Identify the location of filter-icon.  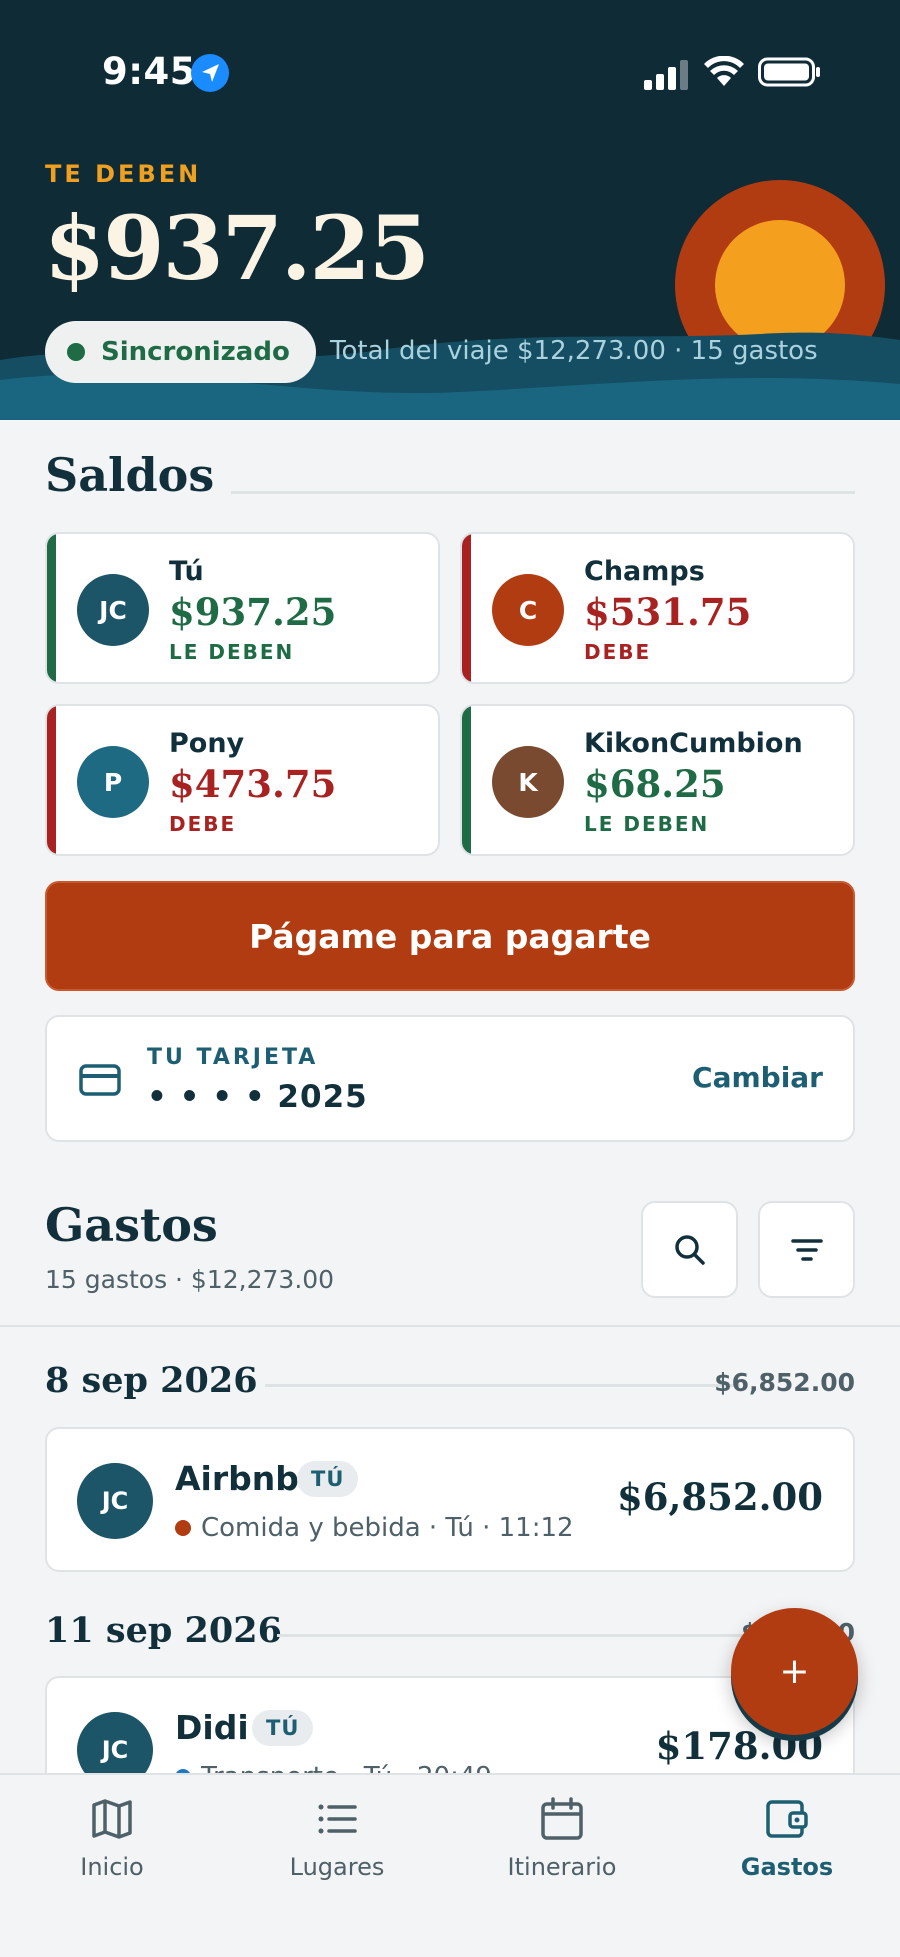
(806, 1249).